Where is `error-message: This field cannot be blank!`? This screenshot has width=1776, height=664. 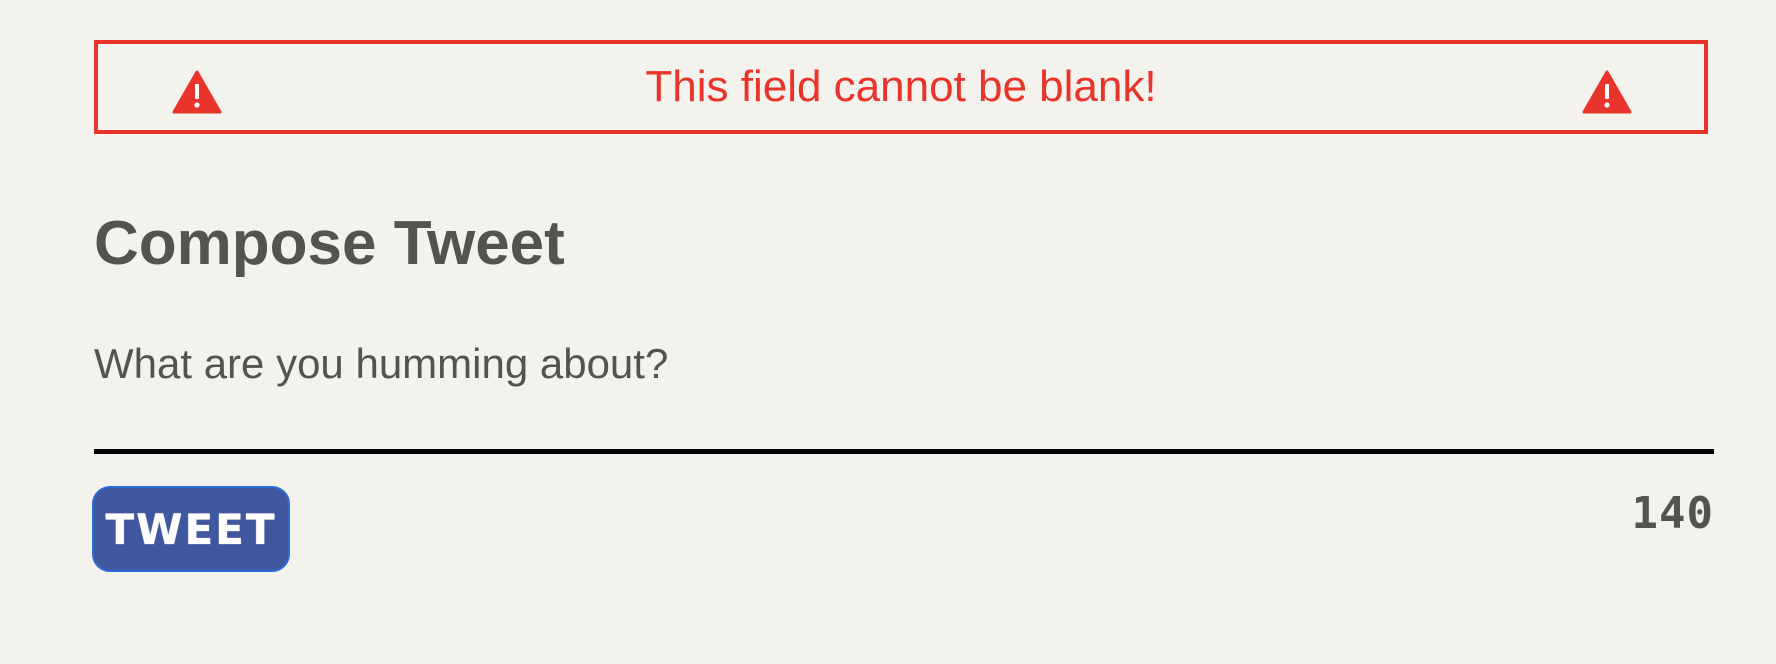 error-message: This field cannot be blank! is located at coordinates (901, 86).